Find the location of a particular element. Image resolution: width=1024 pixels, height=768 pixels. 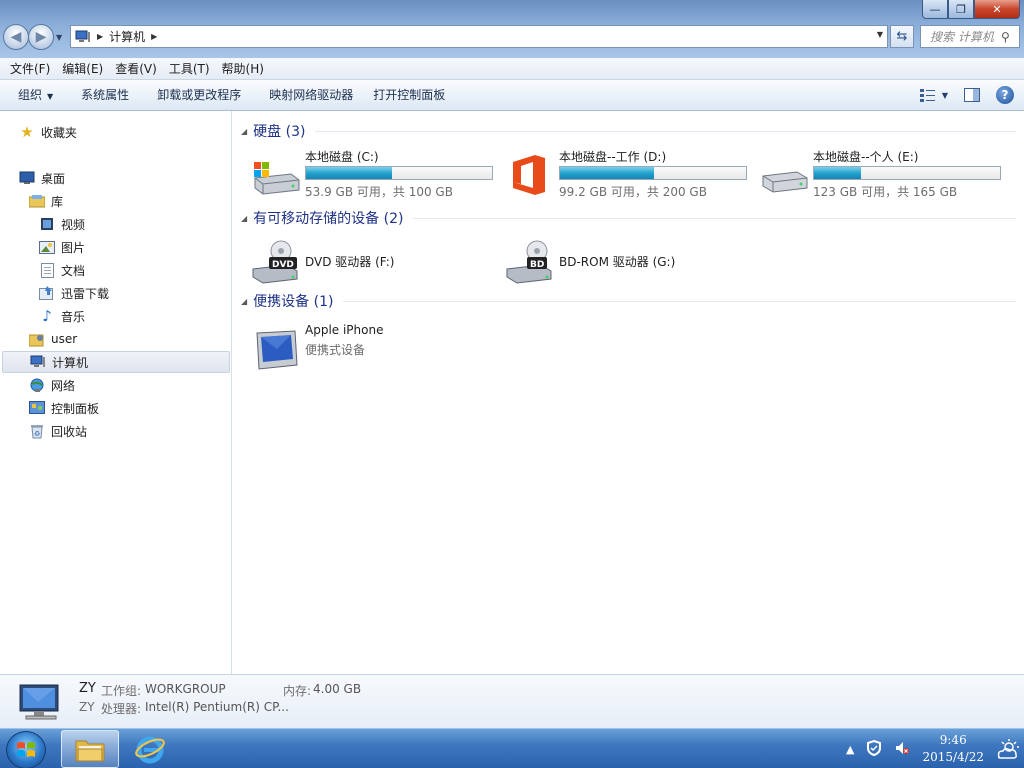

address-dropdown: ▼ is located at coordinates (880, 34).